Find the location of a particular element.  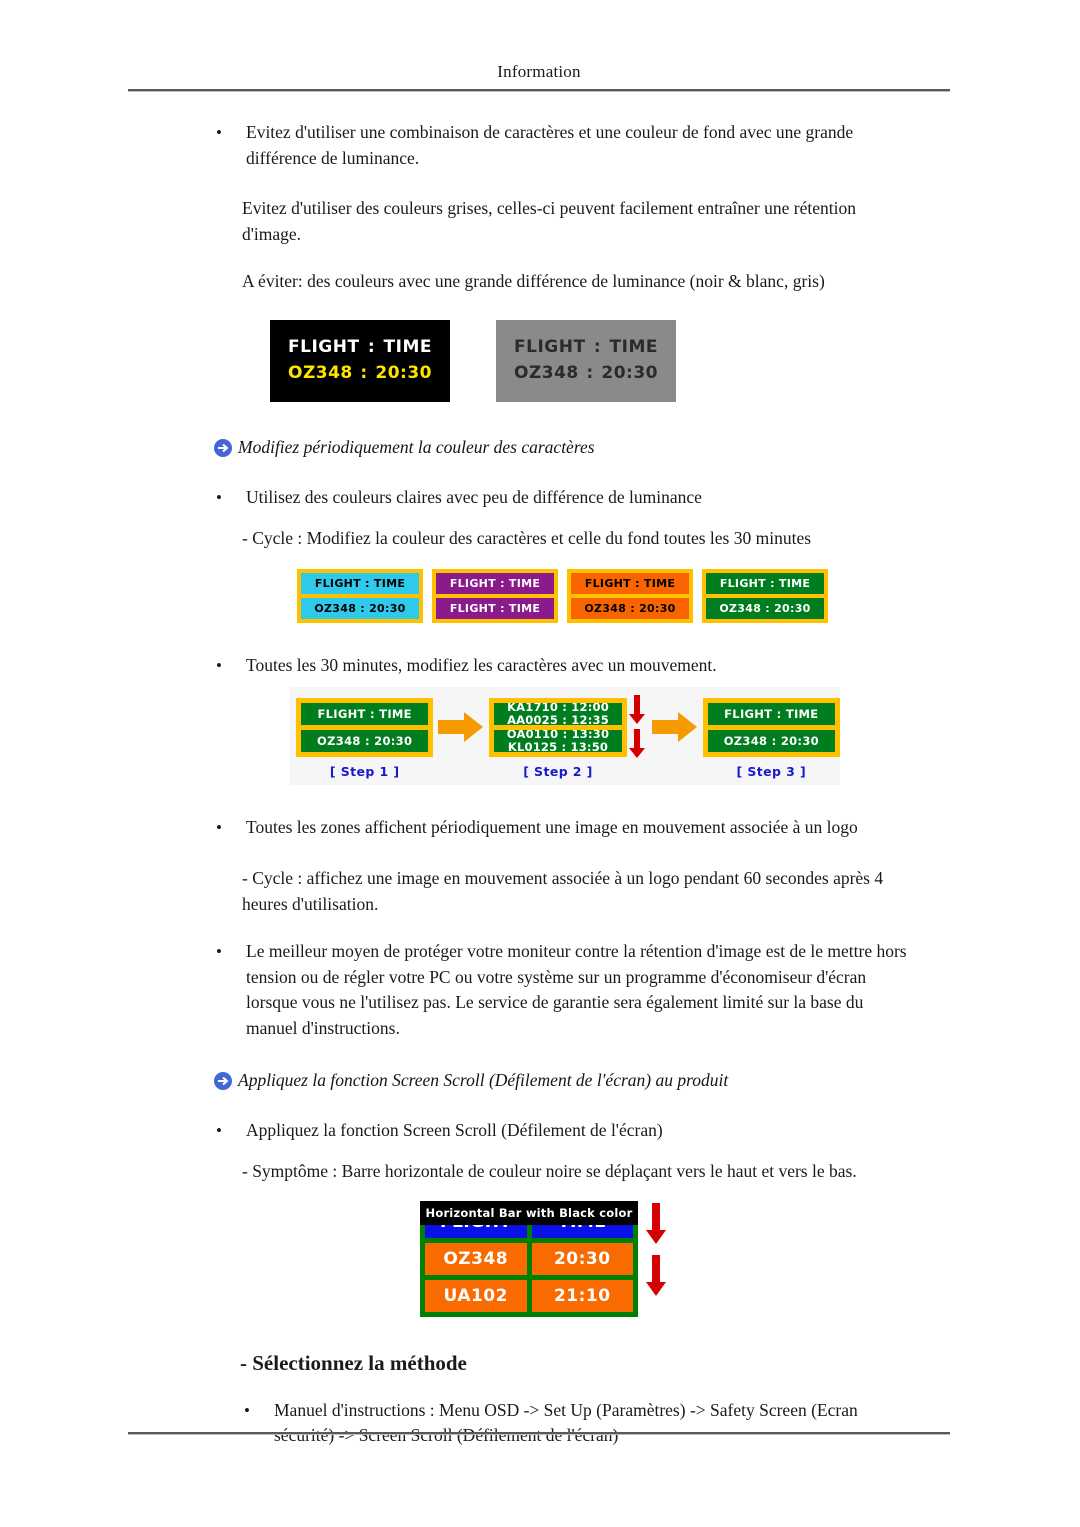

black-panel-head-left: FLIGHT is located at coordinates (324, 346).